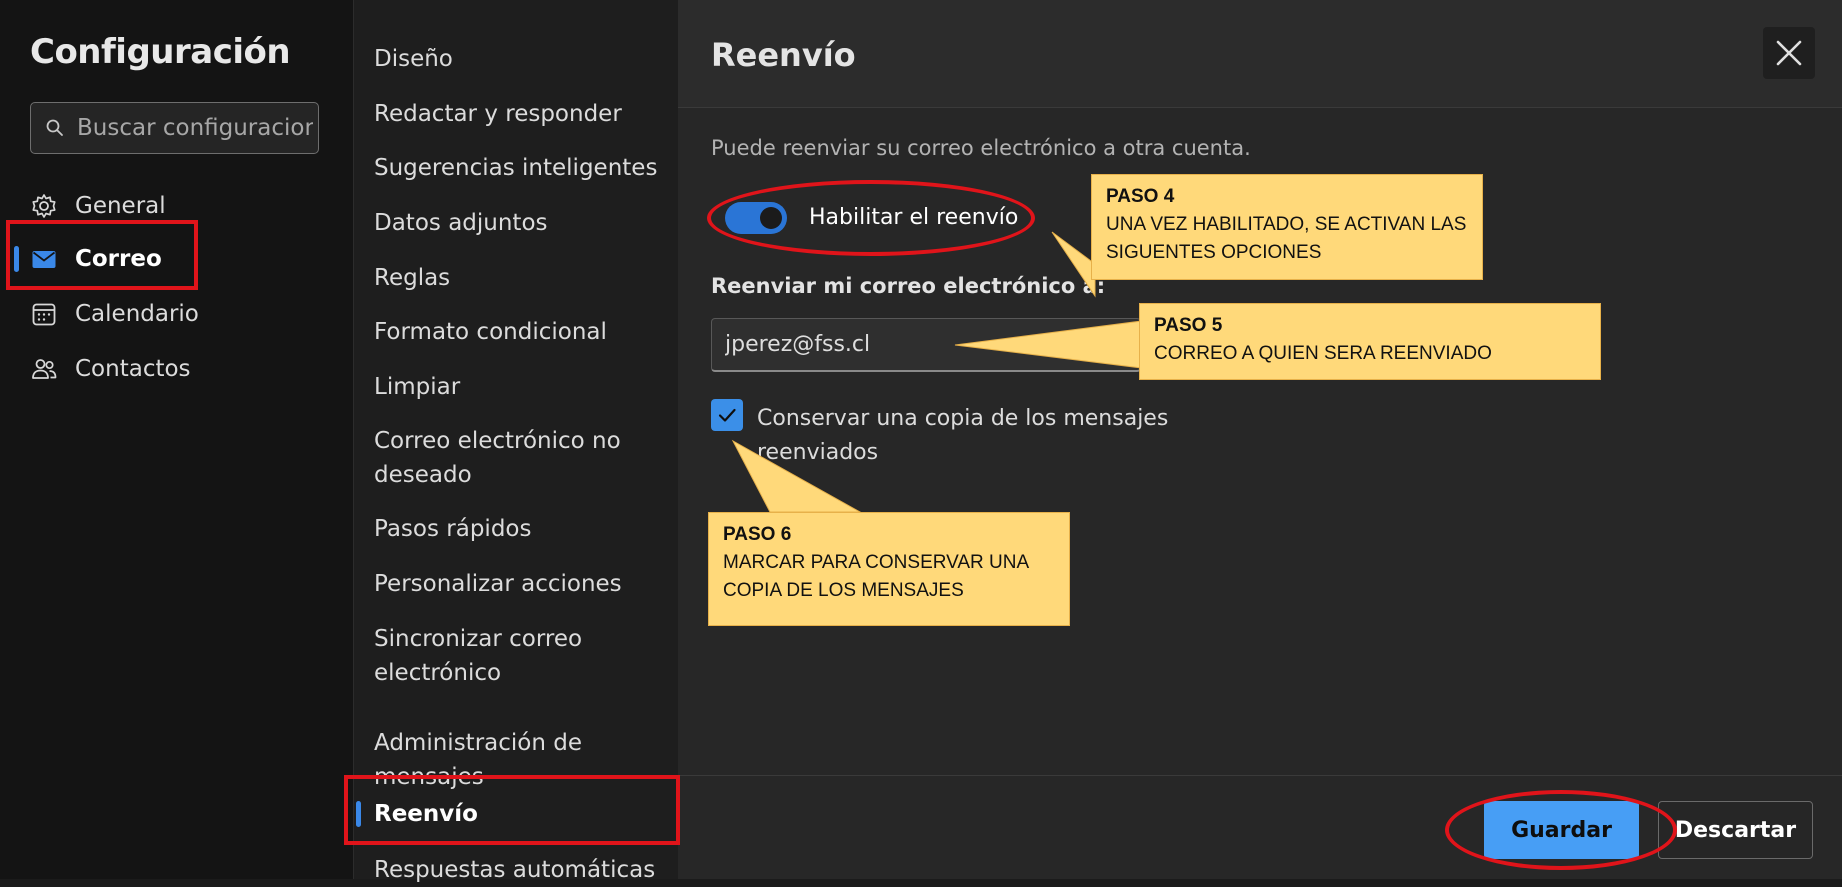 The height and width of the screenshot is (887, 1842). Describe the element at coordinates (1735, 830) in the screenshot. I see `discard-button: Descartar` at that location.